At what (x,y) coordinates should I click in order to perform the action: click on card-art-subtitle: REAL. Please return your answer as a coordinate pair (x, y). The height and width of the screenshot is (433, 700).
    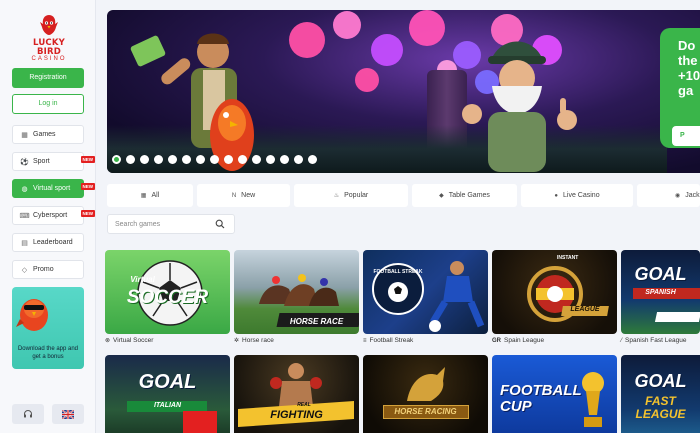
    Looking at the image, I should click on (304, 405).